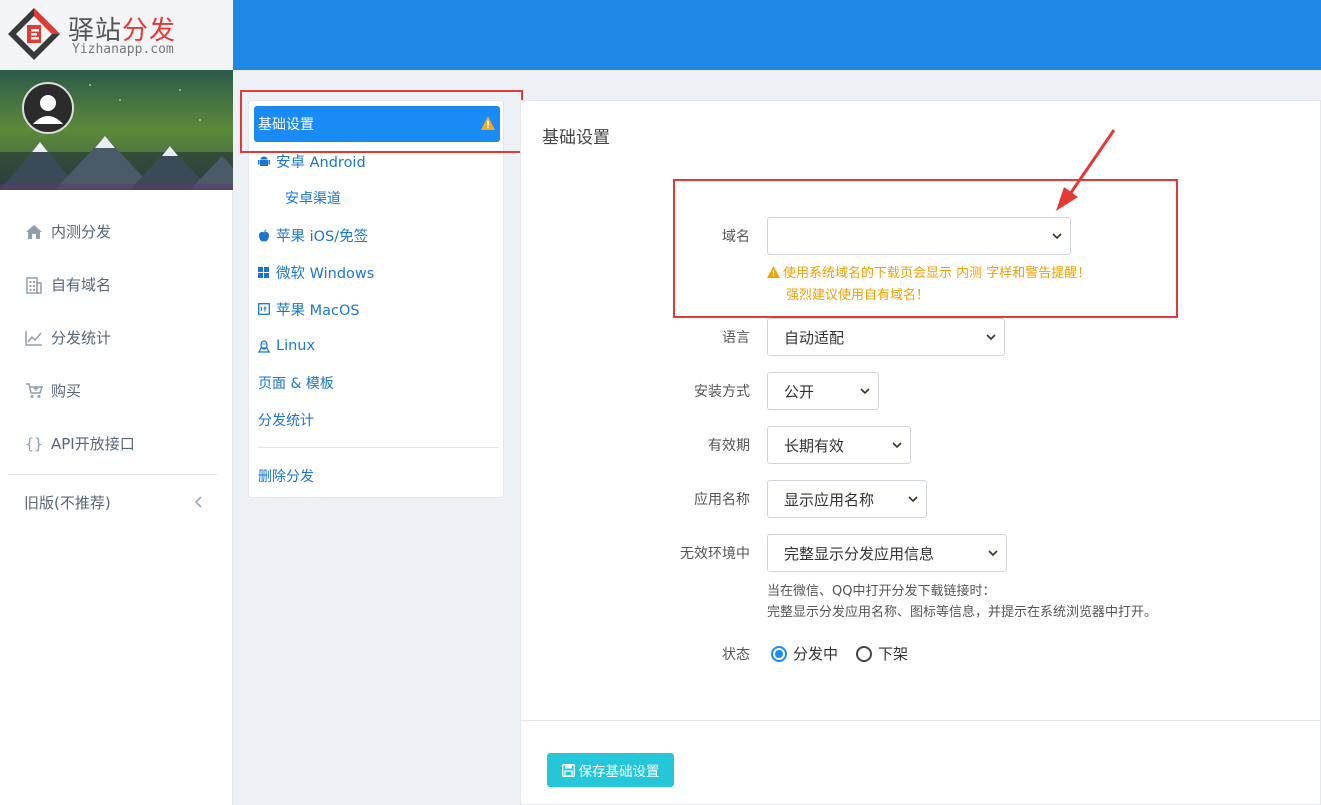 This screenshot has width=1321, height=805. I want to click on install-mode-label: 安装方式, so click(722, 392).